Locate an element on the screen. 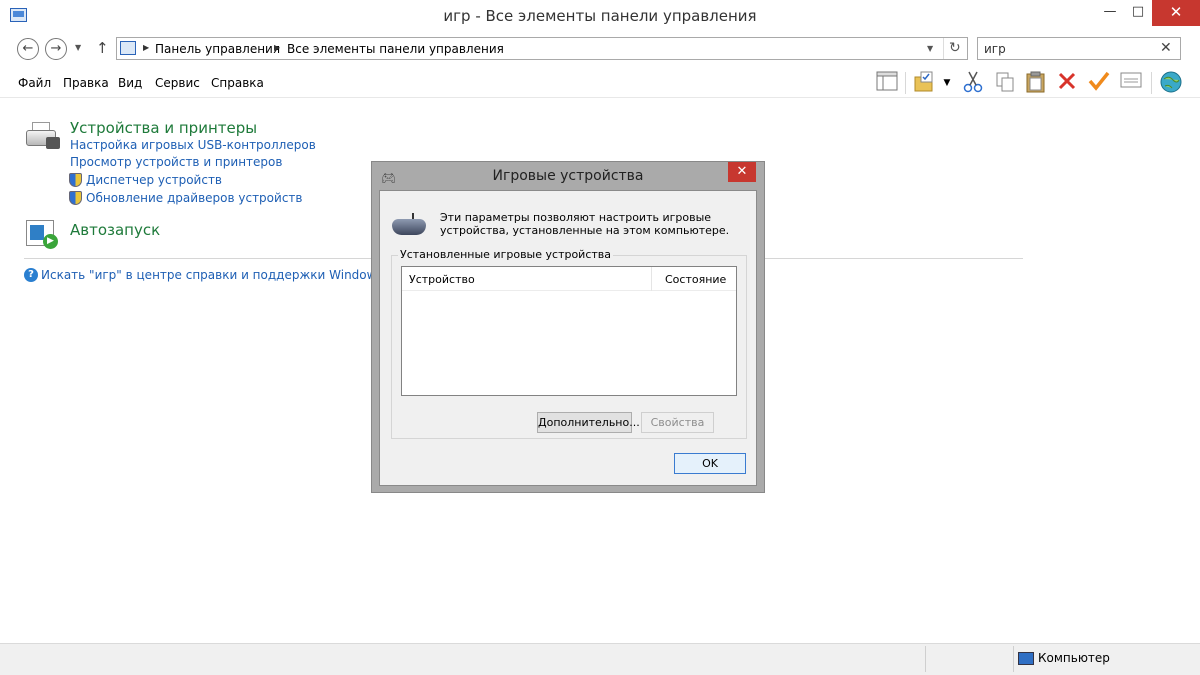 This screenshot has height=675, width=1200. breadcrumb-control-panel: Панель управления is located at coordinates (217, 49).